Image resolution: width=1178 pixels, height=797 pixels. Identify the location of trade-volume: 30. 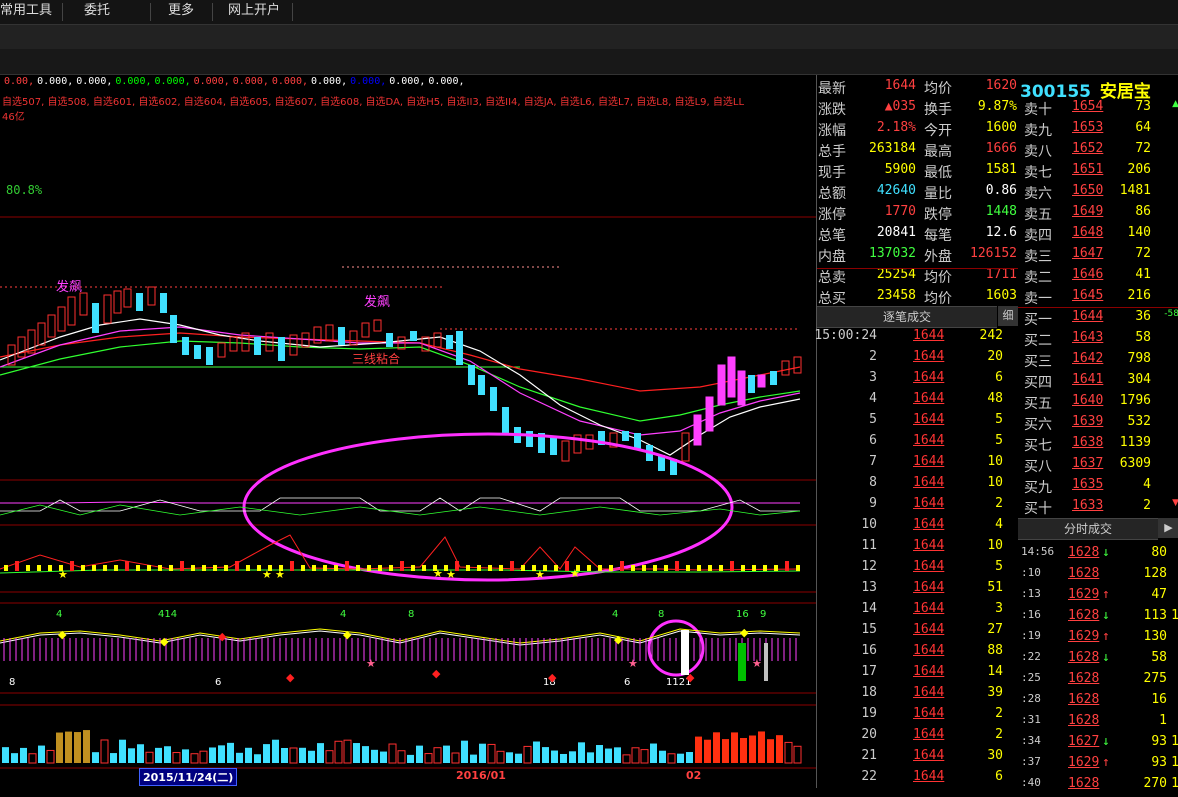
(995, 755).